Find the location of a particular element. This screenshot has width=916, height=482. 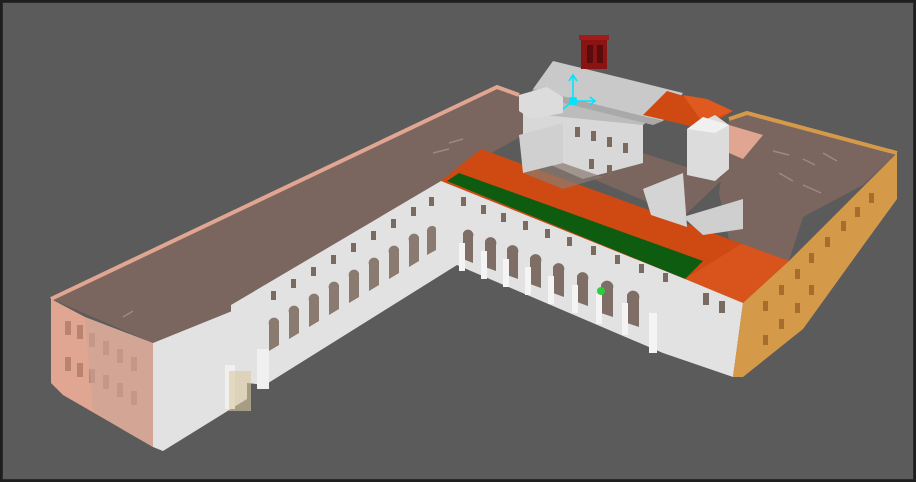

green-marker is located at coordinates (601, 291).